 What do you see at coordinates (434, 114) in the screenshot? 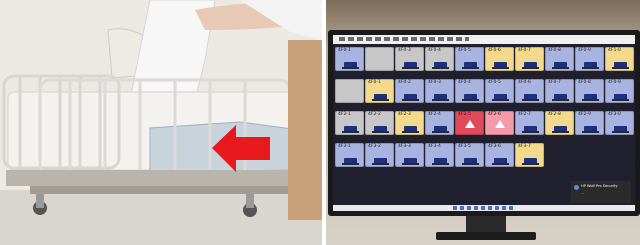
I see `bed-tile-label: 4F2-4` at bounding box center [434, 114].